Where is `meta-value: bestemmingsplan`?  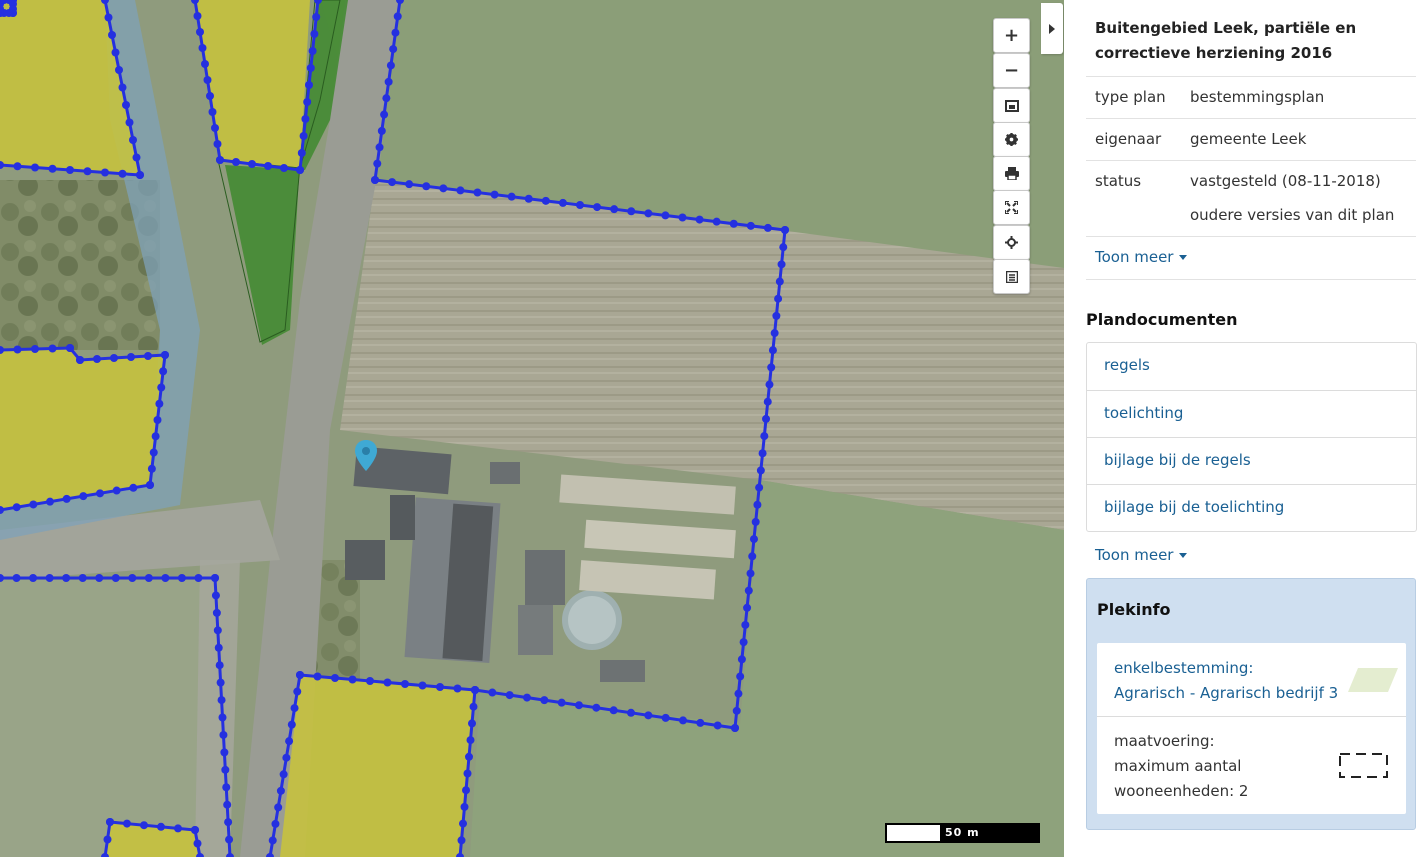
meta-value: bestemmingsplan is located at coordinates (1257, 97).